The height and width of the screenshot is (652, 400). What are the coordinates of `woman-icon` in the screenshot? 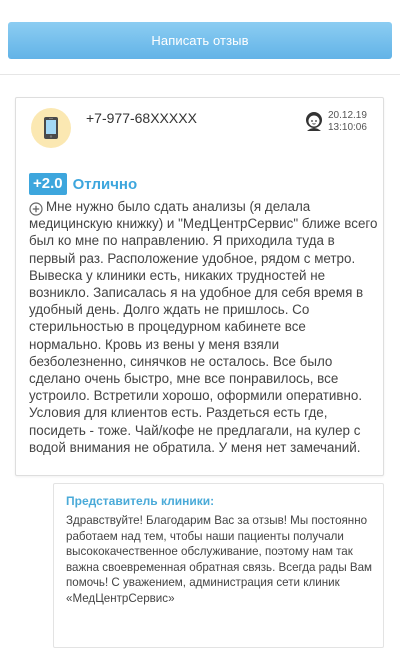 It's located at (314, 121).